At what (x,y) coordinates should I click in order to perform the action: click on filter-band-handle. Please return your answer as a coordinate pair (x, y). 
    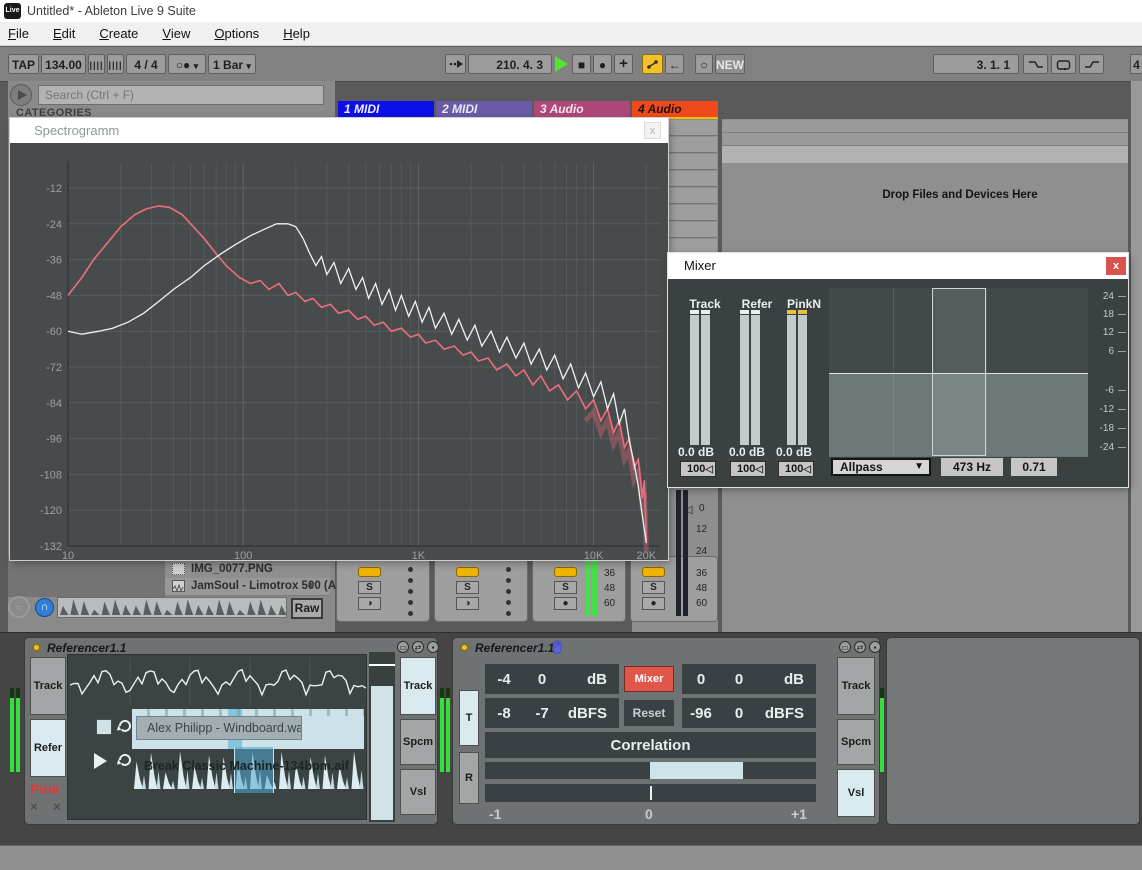
    Looking at the image, I should click on (959, 372).